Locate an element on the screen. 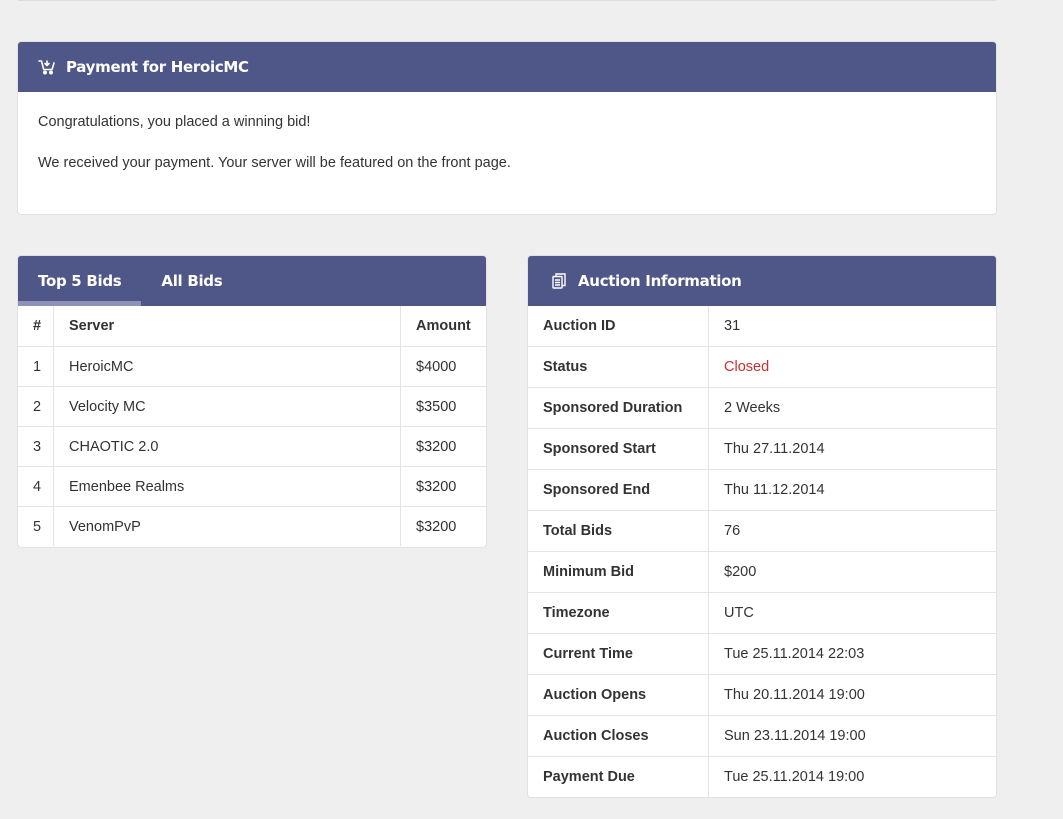 The image size is (1063, 819). table-row: Auction Closes Sun 23.11.2014 19:00 is located at coordinates (762, 736).